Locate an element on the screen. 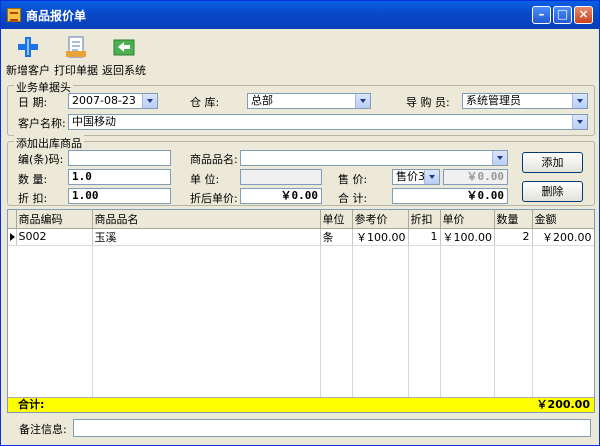  customer-select: 中国移动 is located at coordinates (328, 122).